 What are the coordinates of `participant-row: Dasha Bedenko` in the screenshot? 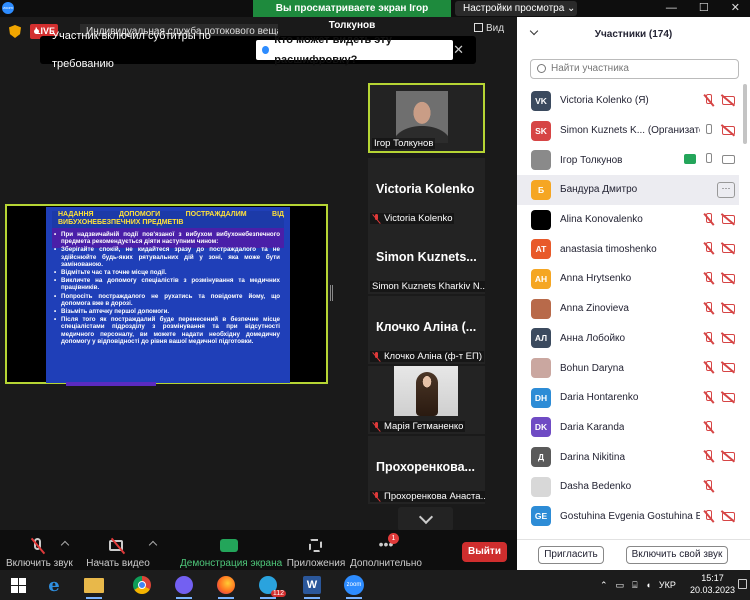 It's located at (628, 487).